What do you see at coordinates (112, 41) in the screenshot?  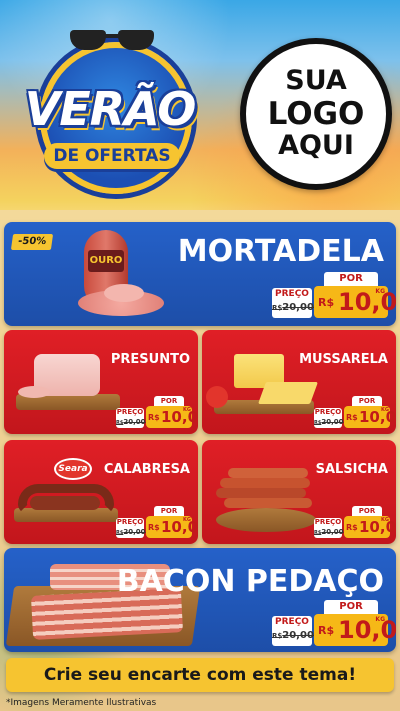 I see `sunglasses-icon` at bounding box center [112, 41].